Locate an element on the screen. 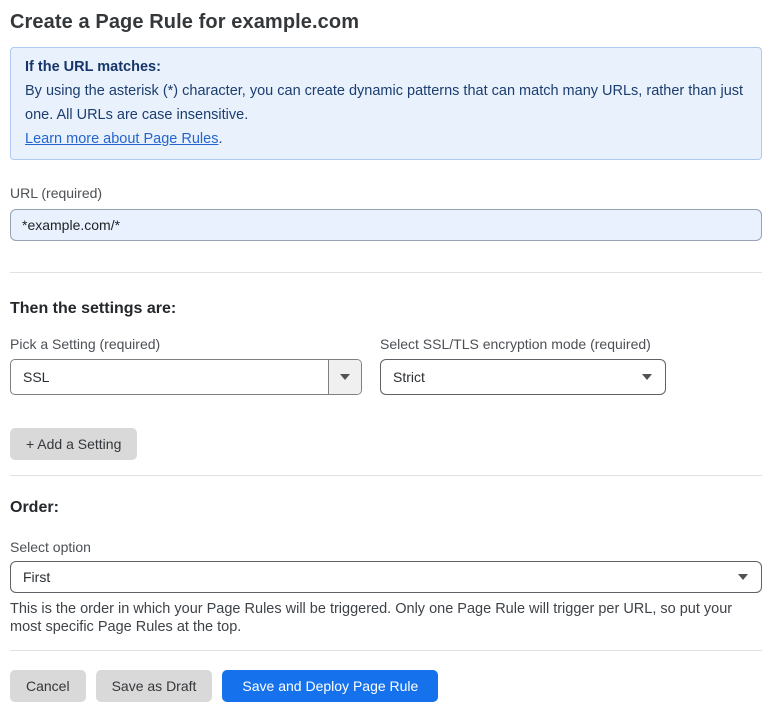  save-as-draft-button: Save as Draft is located at coordinates (154, 686).